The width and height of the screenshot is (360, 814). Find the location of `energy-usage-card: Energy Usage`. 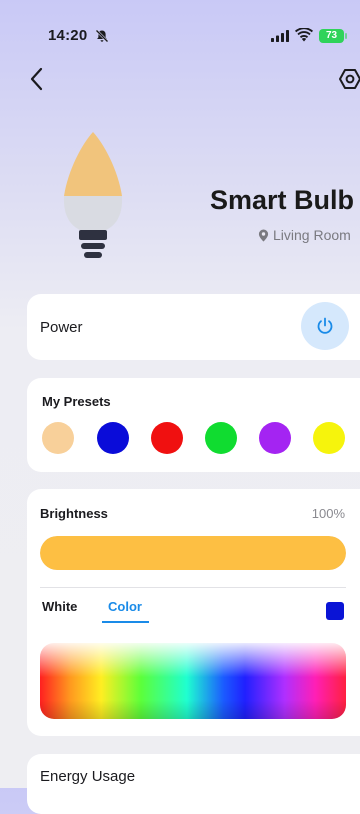

energy-usage-card: Energy Usage is located at coordinates (193, 784).